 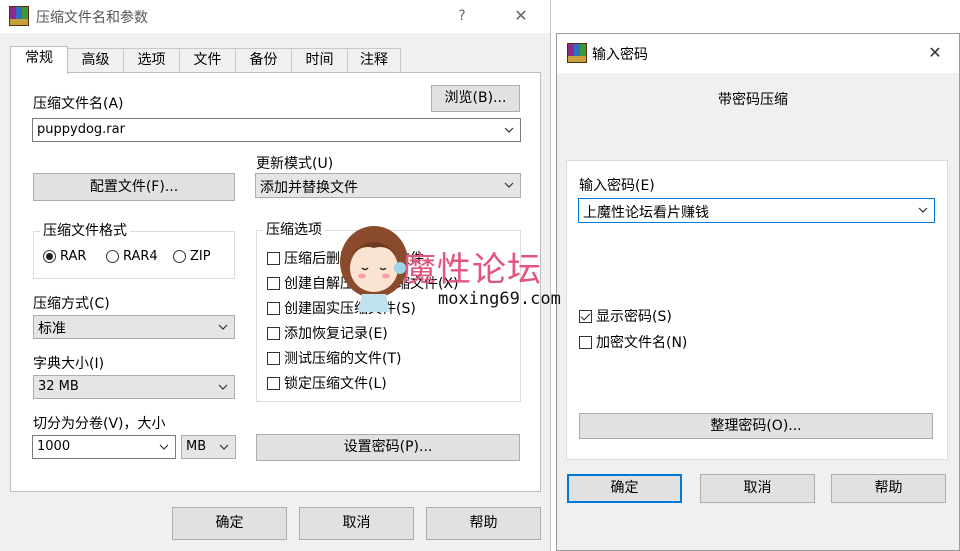 What do you see at coordinates (617, 186) in the screenshot?
I see `enter-password-label: 输入密码(E)` at bounding box center [617, 186].